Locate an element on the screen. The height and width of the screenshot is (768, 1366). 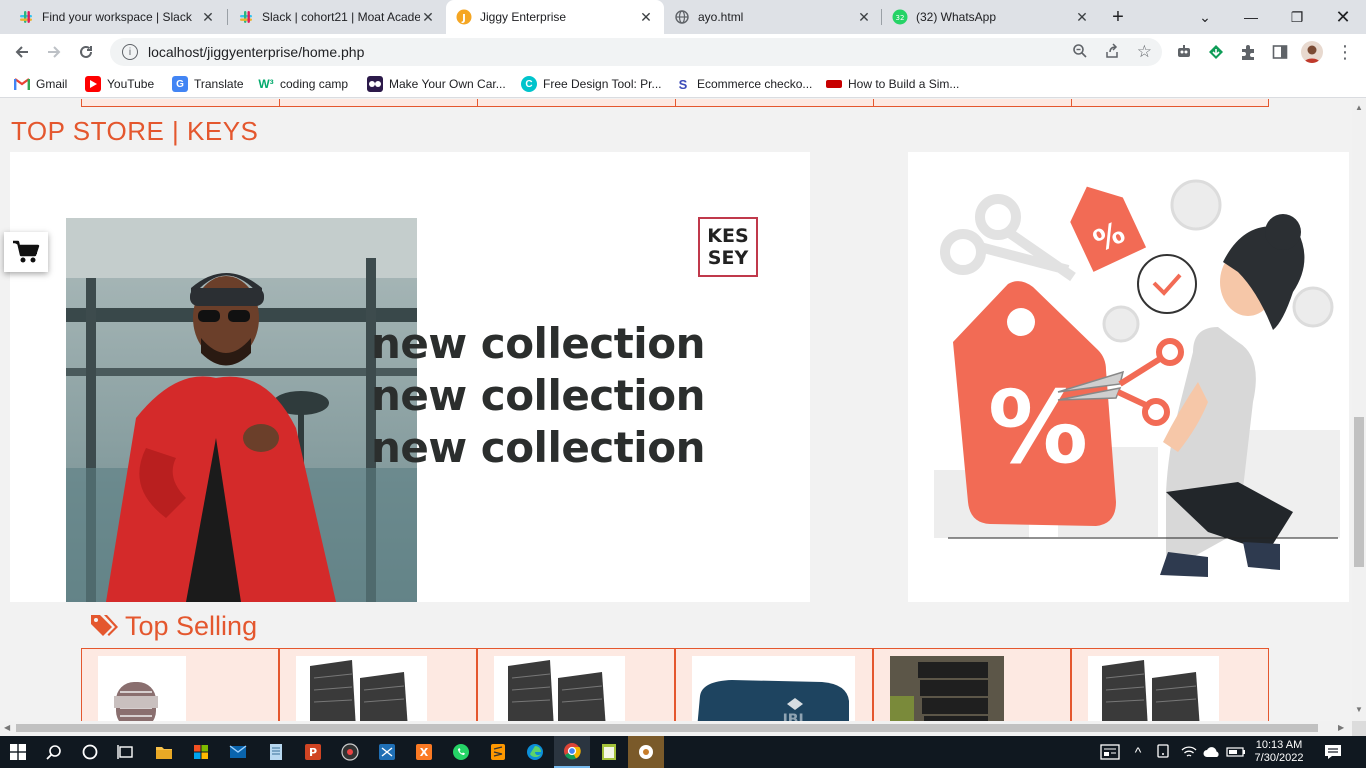
scroll-down-arrow-icon: ▼ is located at coordinates (1359, 709).